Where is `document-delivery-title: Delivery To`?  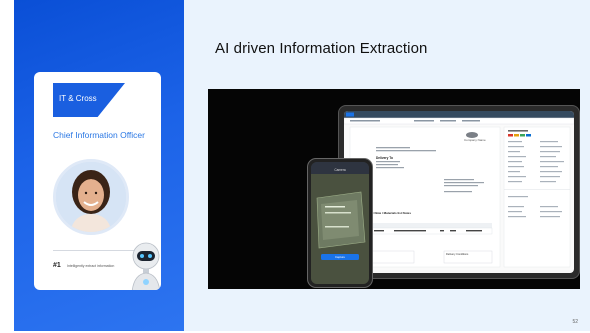 document-delivery-title: Delivery To is located at coordinates (384, 158).